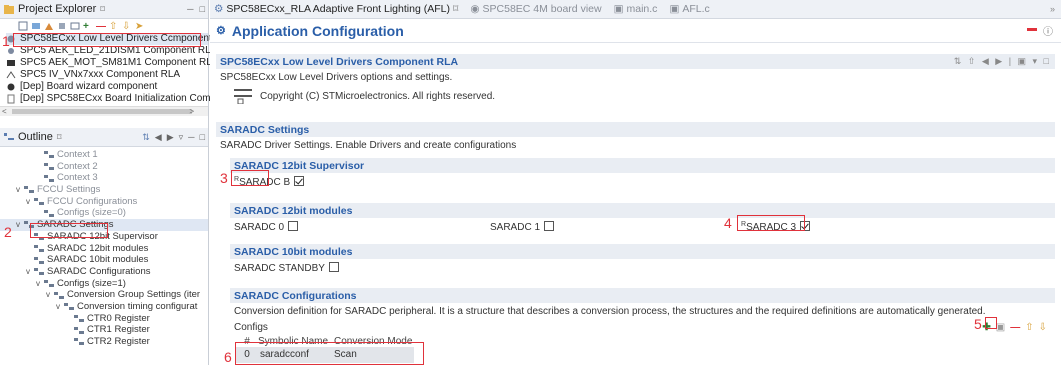  What do you see at coordinates (293, 226) in the screenshot?
I see `saradc-0-checkbox` at bounding box center [293, 226].